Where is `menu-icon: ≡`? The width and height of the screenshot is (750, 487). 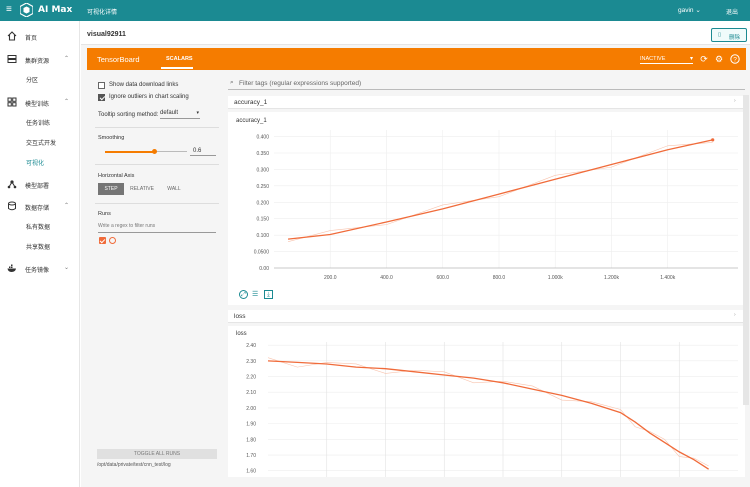
menu-icon: ≡ is located at coordinates (9, 10).